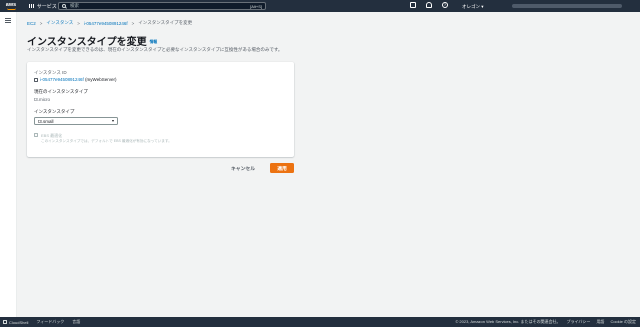  I want to click on search-shortcut: [Alt+S], so click(256, 6).